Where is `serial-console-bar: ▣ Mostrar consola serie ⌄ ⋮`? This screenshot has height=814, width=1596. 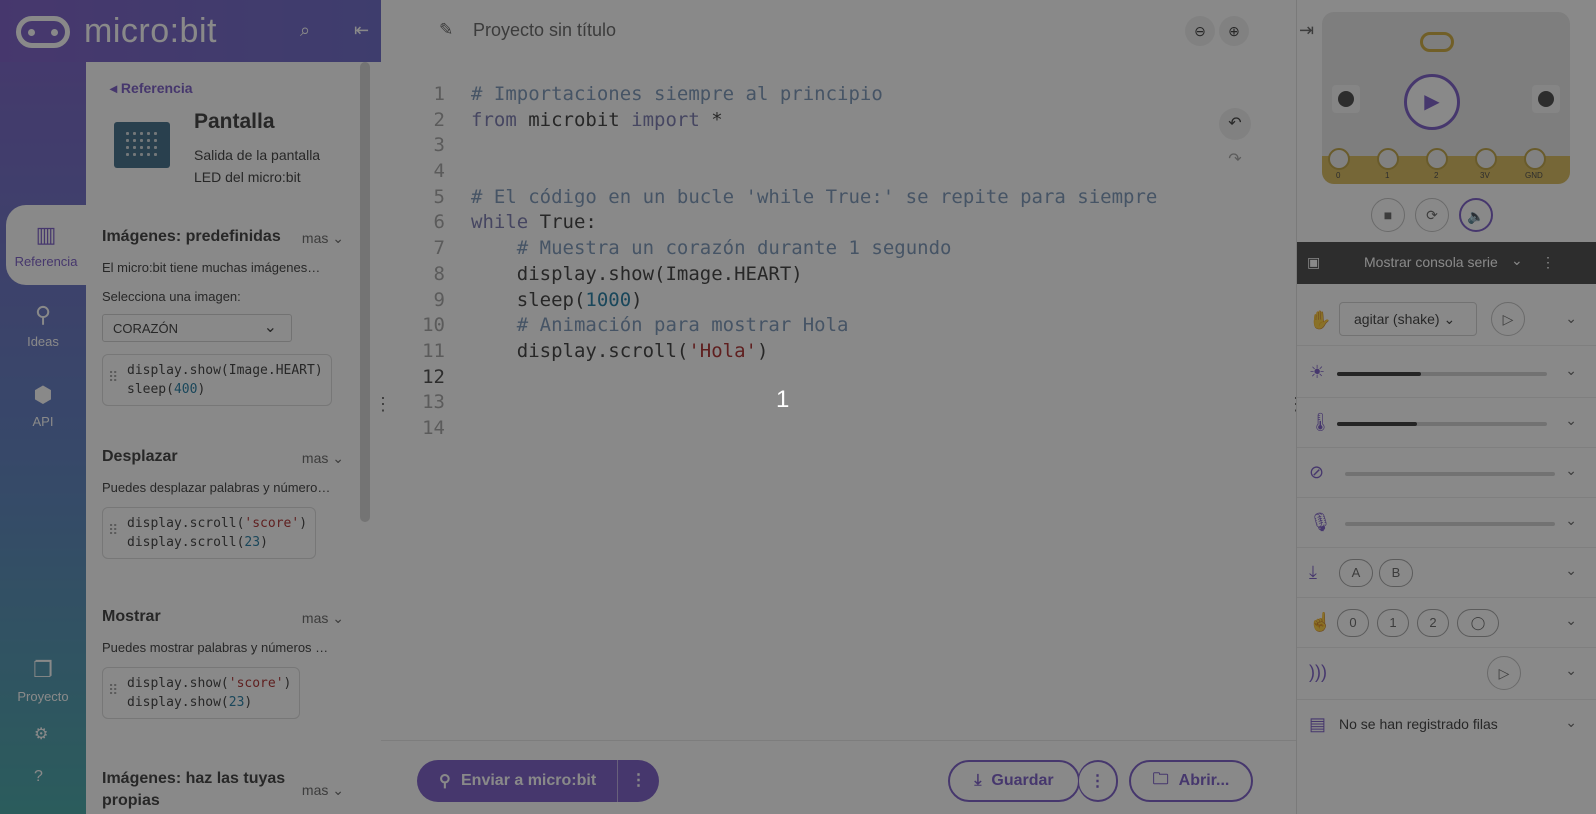
serial-console-bar: ▣ Mostrar consola serie ⌄ ⋮ is located at coordinates (1446, 263).